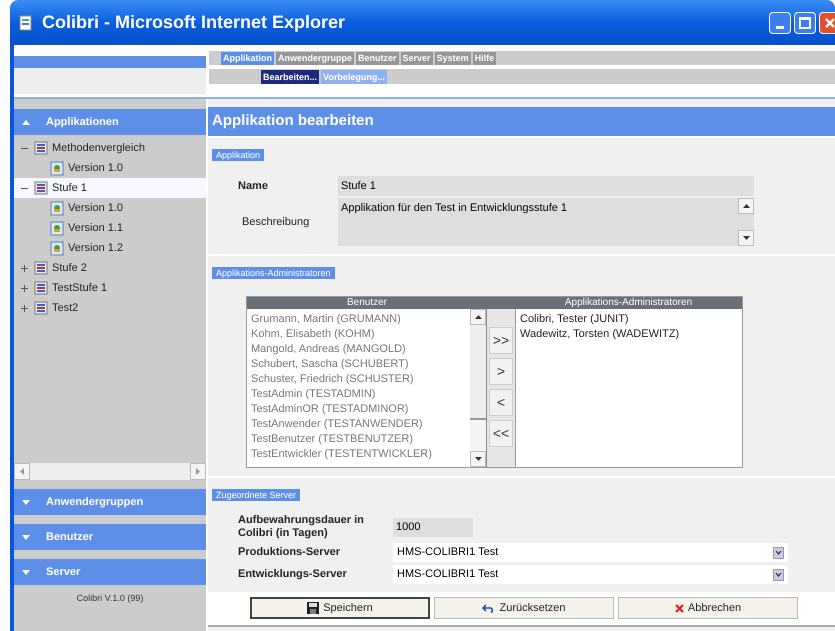  Describe the element at coordinates (805, 23) in the screenshot. I see `maximize-button` at that location.